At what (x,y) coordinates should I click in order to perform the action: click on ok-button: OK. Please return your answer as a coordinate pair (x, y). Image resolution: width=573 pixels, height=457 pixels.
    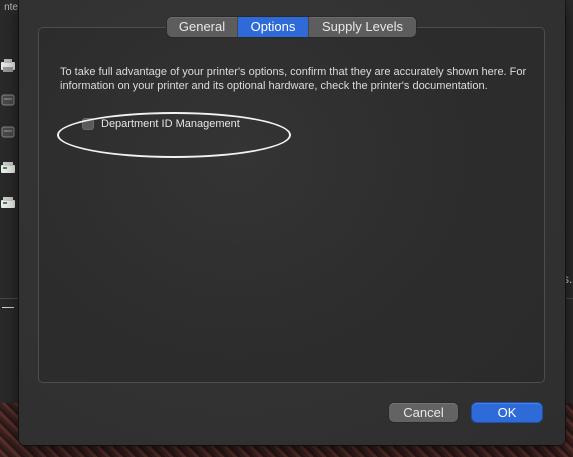
    Looking at the image, I should click on (507, 412).